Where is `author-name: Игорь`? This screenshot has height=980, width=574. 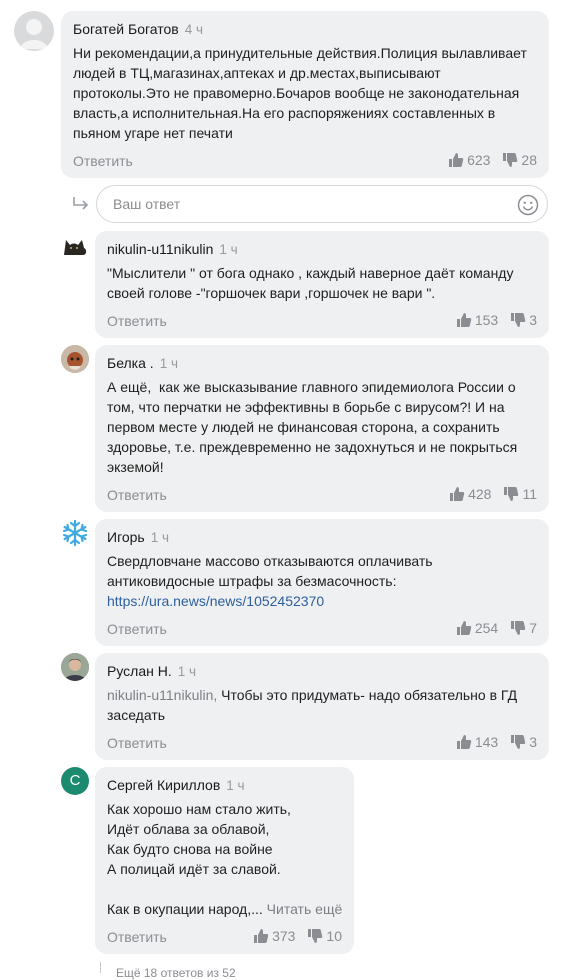 author-name: Игорь is located at coordinates (126, 537).